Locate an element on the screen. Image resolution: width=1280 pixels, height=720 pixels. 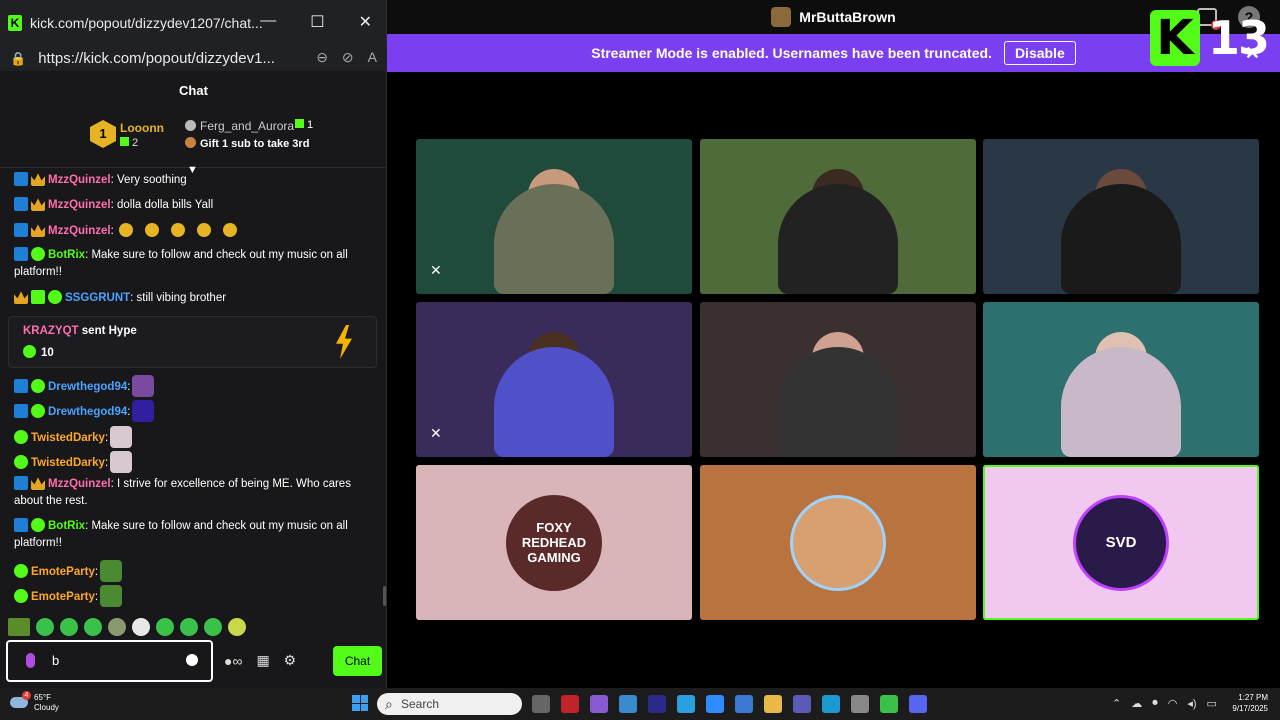
zoom-app-icon is located at coordinates (715, 704).